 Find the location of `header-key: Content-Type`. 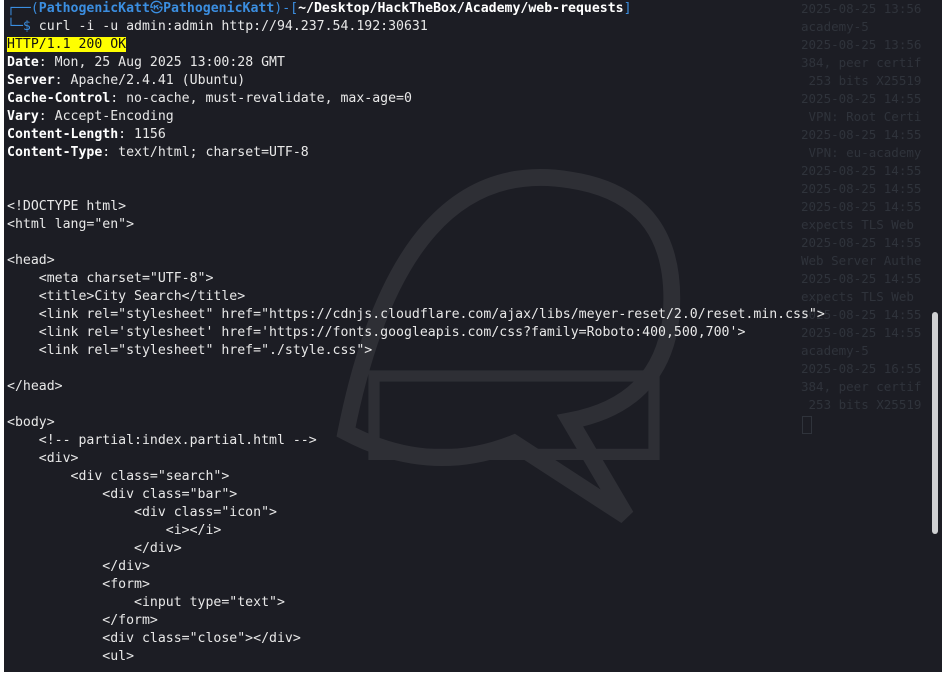

header-key: Content-Type is located at coordinates (55, 152).